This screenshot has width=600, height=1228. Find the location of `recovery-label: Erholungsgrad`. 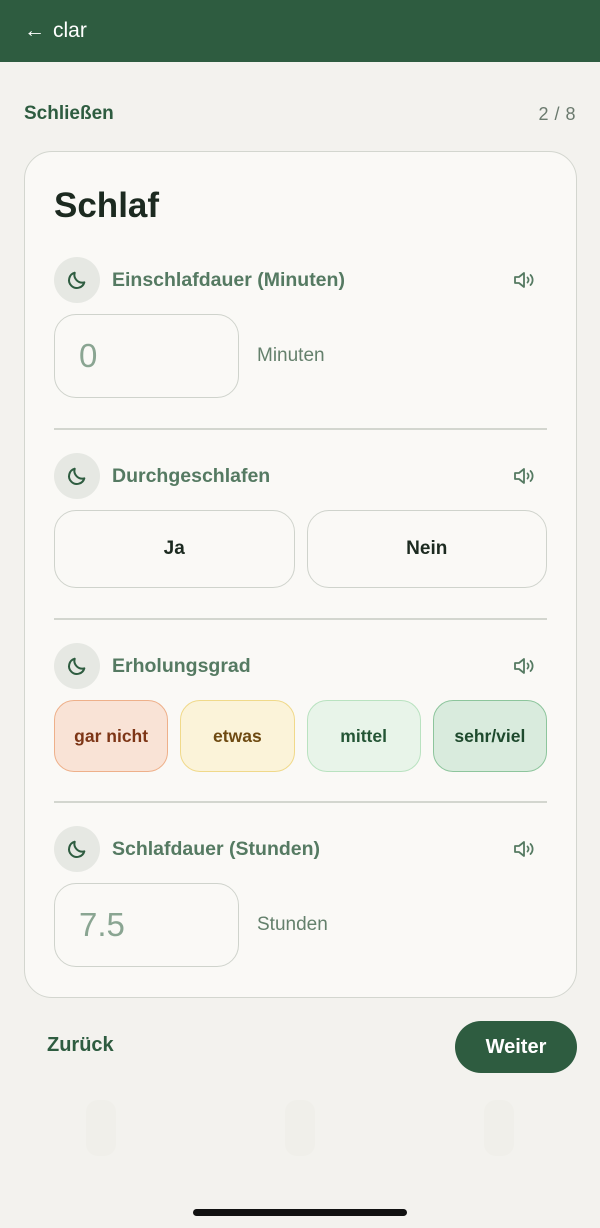

recovery-label: Erholungsgrad is located at coordinates (181, 665).